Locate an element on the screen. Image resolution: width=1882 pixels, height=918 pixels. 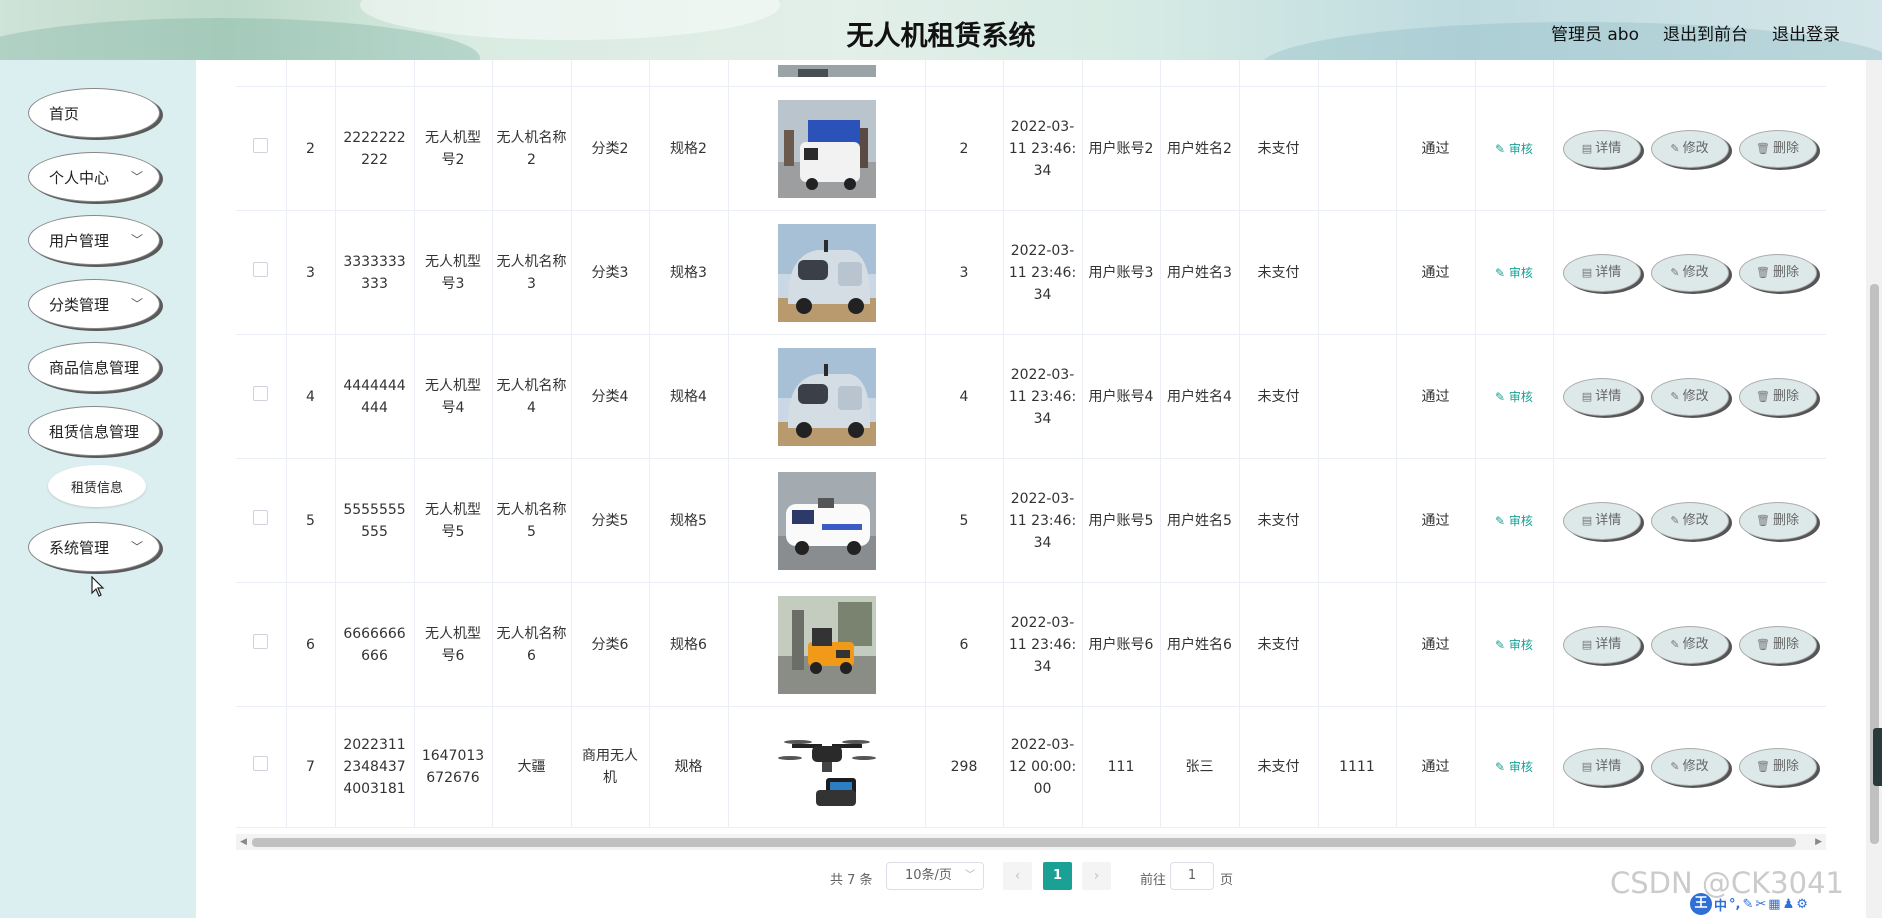
next-page-button: › is located at coordinates (1096, 876).